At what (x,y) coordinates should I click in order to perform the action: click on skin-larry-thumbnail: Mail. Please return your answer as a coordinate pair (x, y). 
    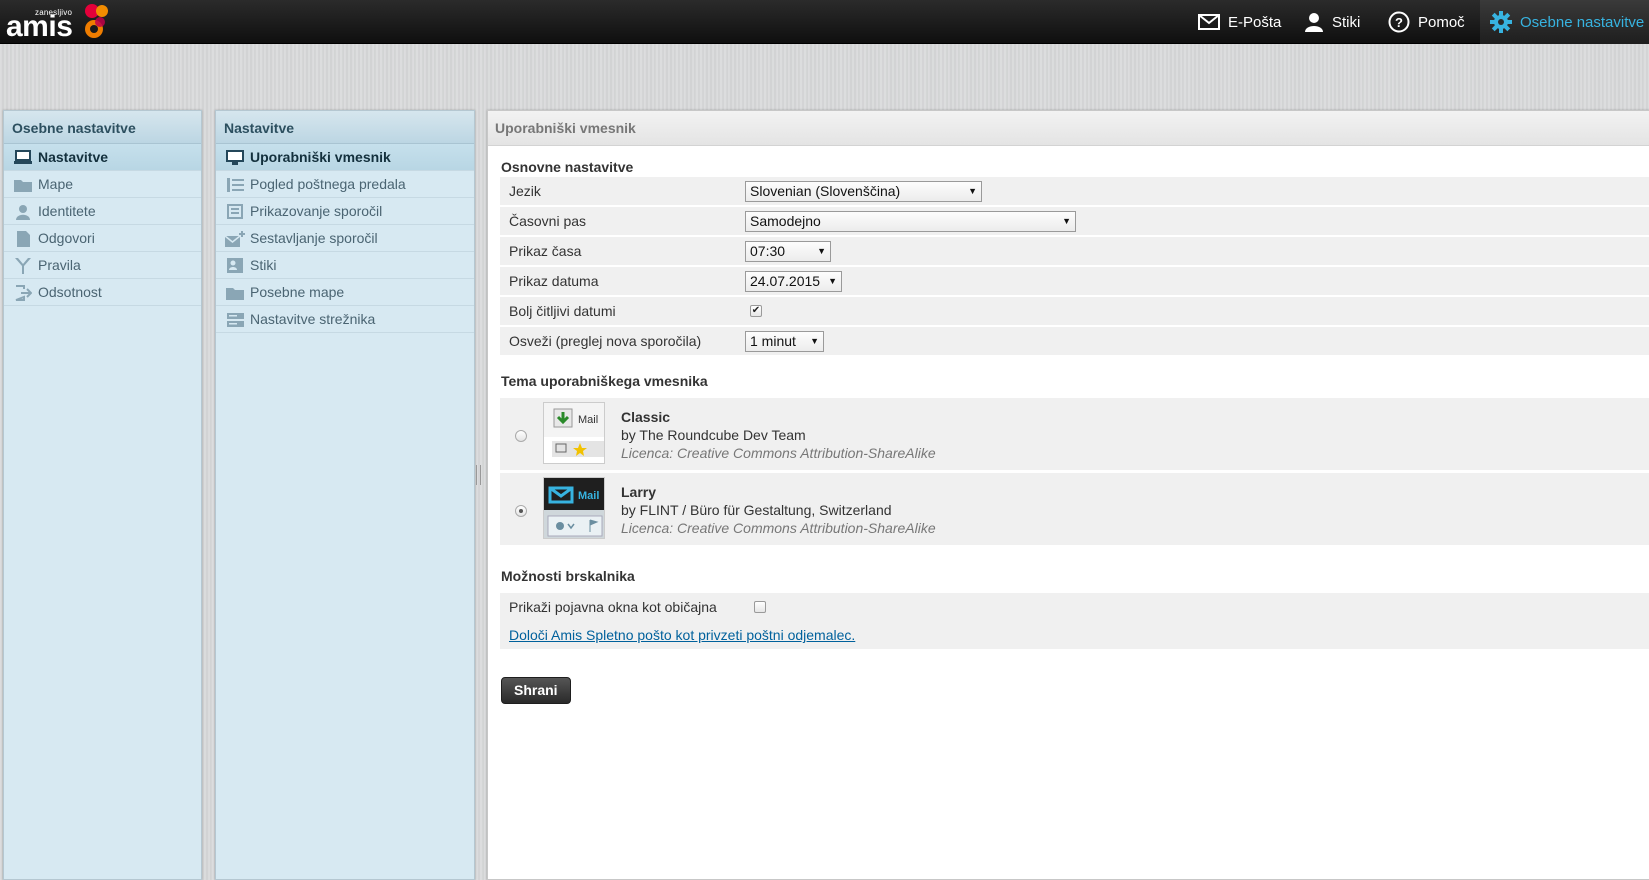
    Looking at the image, I should click on (574, 508).